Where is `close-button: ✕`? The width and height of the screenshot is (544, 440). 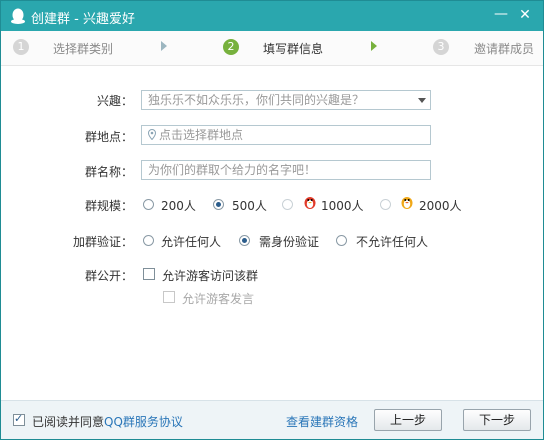
close-button: ✕ is located at coordinates (525, 15).